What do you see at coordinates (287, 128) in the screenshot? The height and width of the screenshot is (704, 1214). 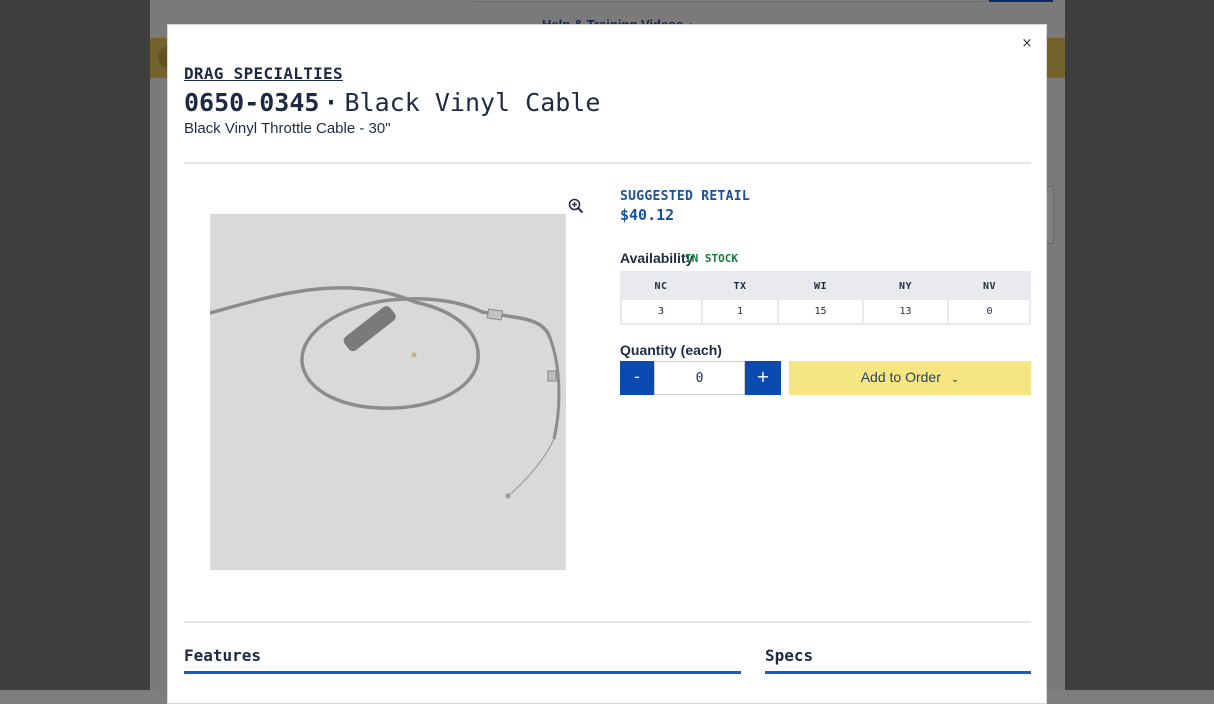 I see `product-description: Black Vinyl Throttle Cable - 30"` at bounding box center [287, 128].